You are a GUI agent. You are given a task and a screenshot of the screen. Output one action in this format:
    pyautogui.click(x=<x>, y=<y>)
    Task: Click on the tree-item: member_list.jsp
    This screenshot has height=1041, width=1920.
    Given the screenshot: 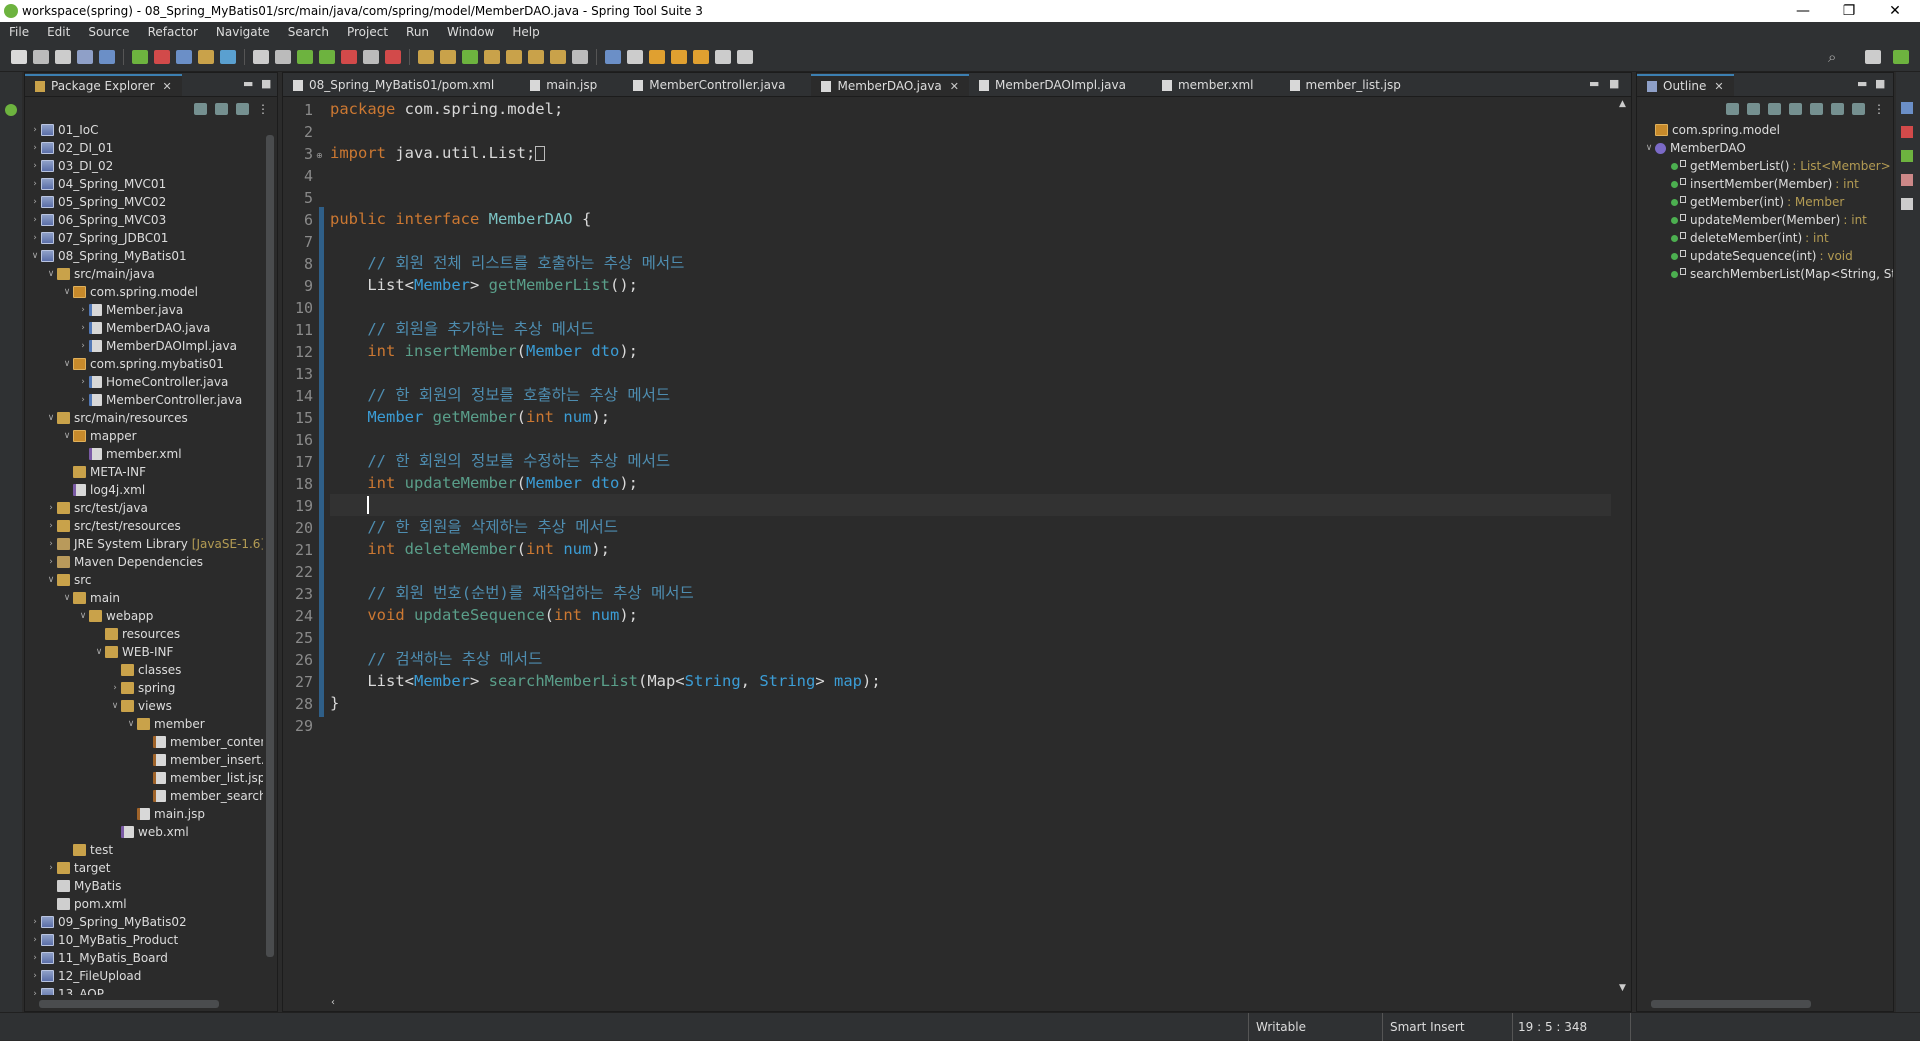 What is the action you would take?
    pyautogui.click(x=144, y=778)
    